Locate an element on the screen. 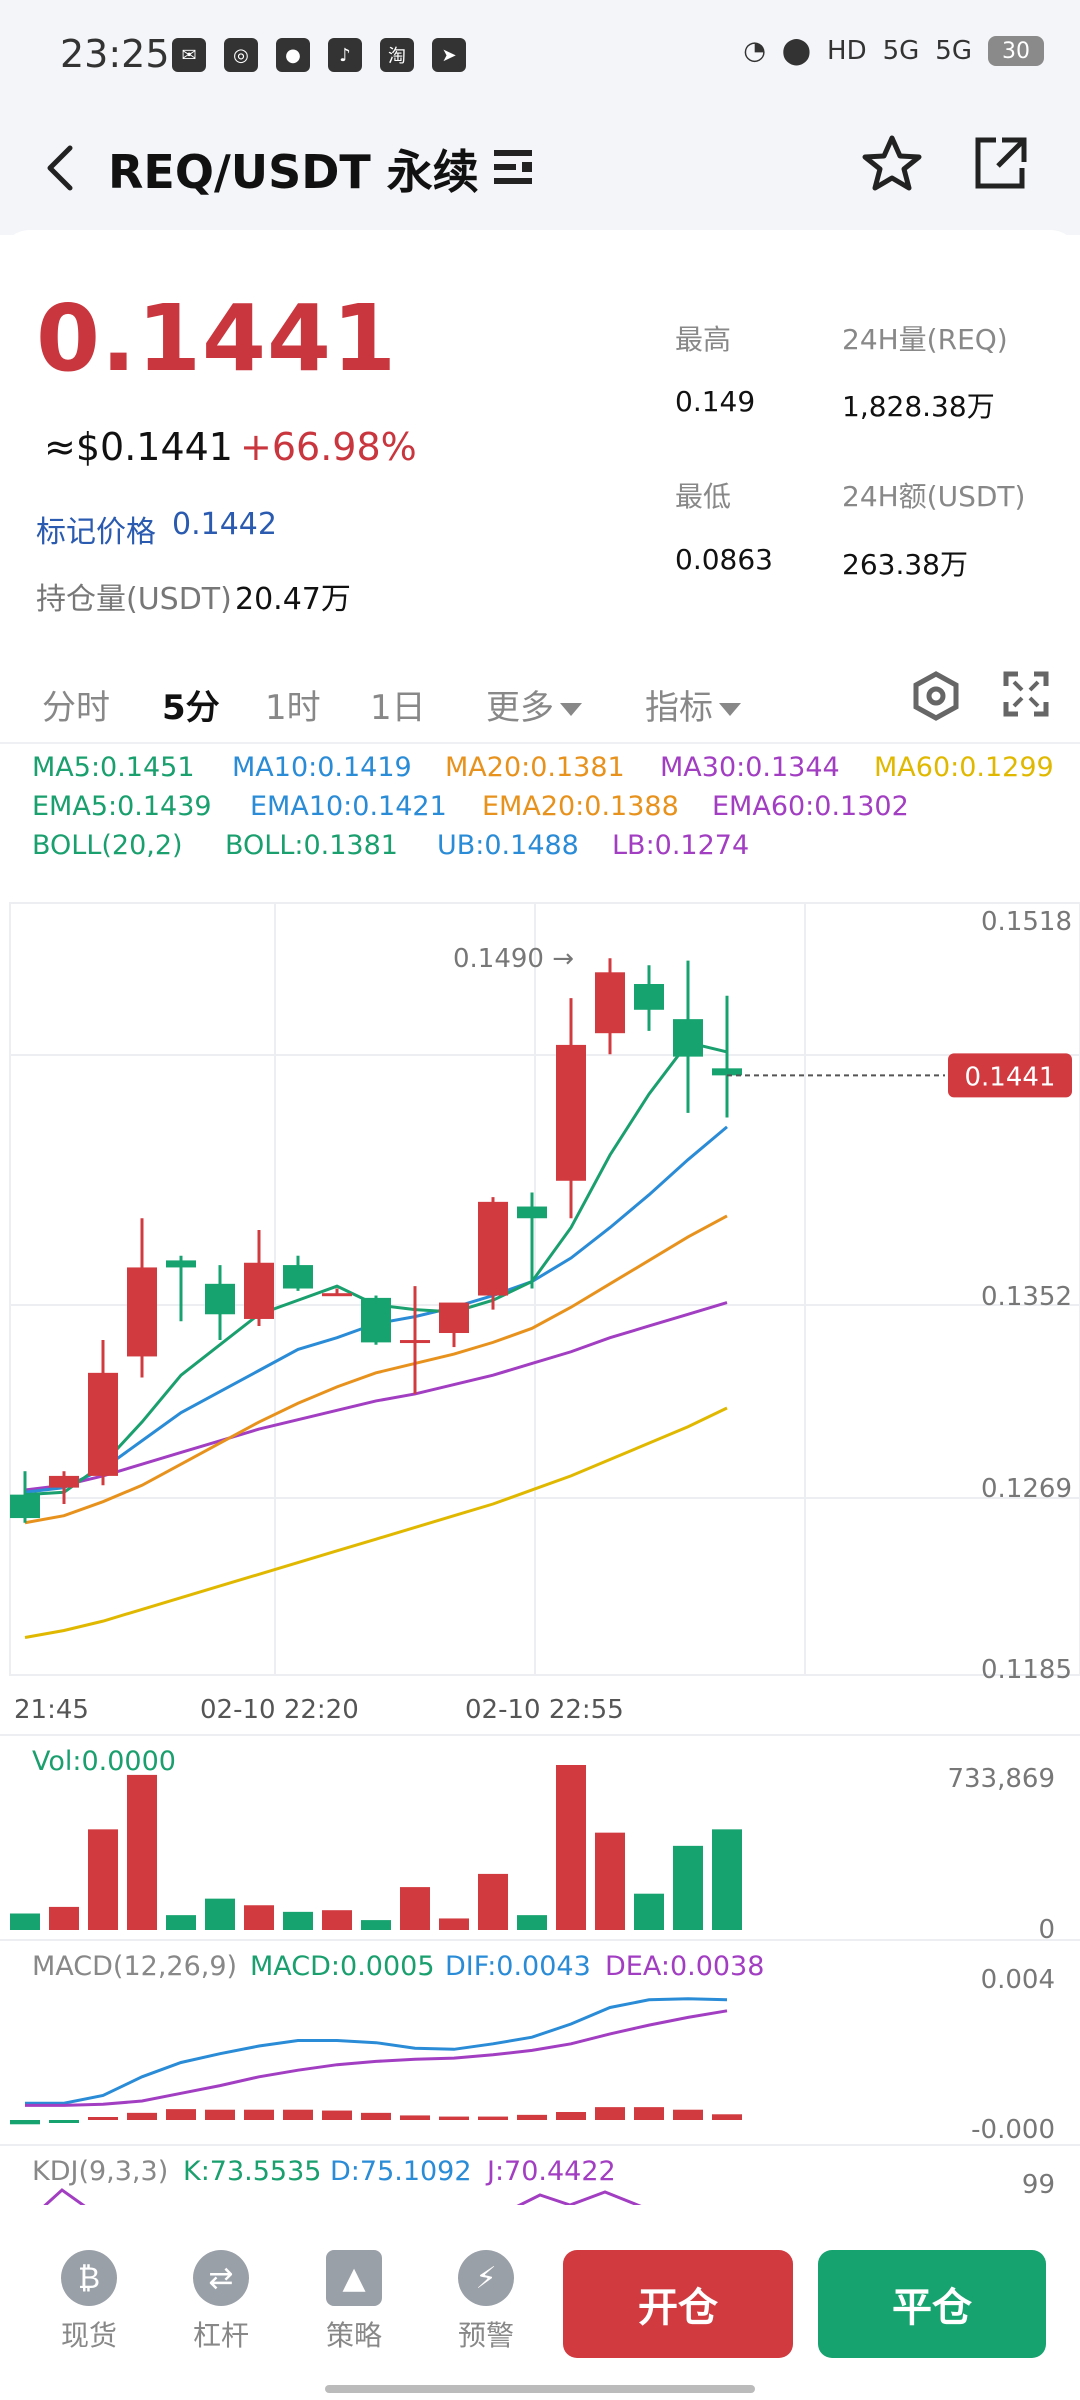 The image size is (1080, 2400). leverage-icon: ⇄ is located at coordinates (221, 2278).